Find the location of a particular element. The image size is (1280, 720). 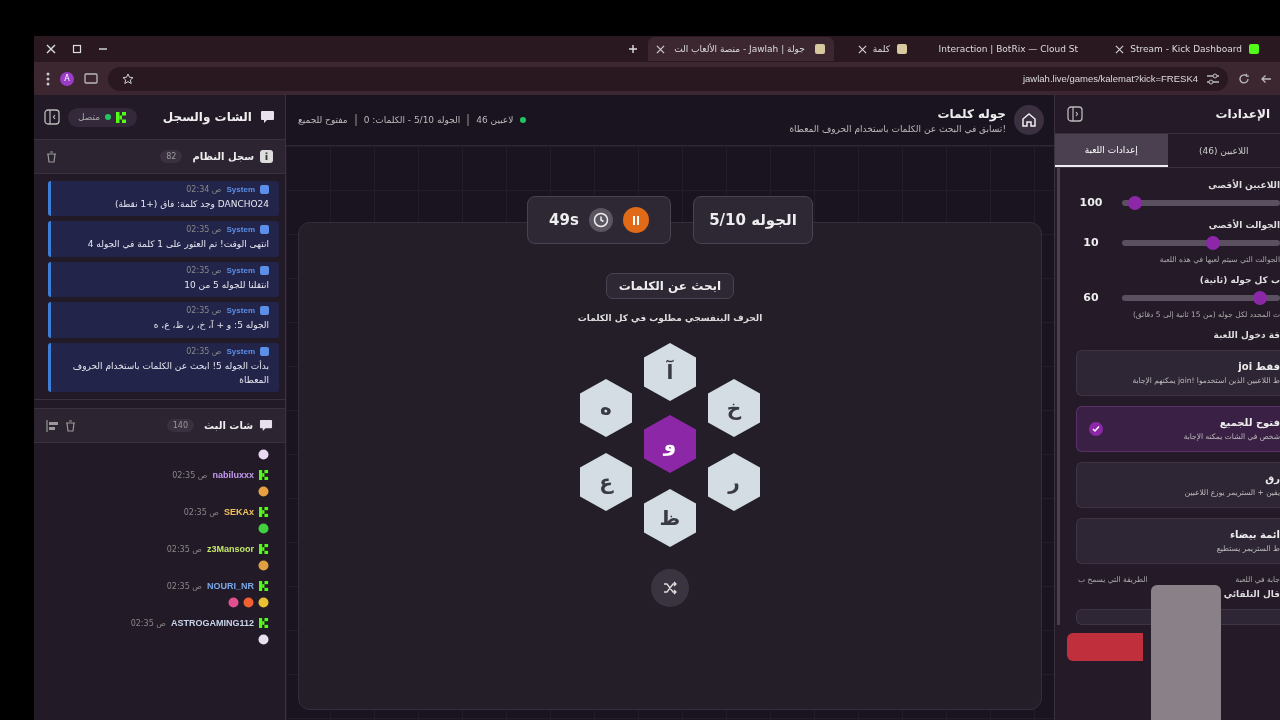

letter-tile: ه is located at coordinates (606, 408).